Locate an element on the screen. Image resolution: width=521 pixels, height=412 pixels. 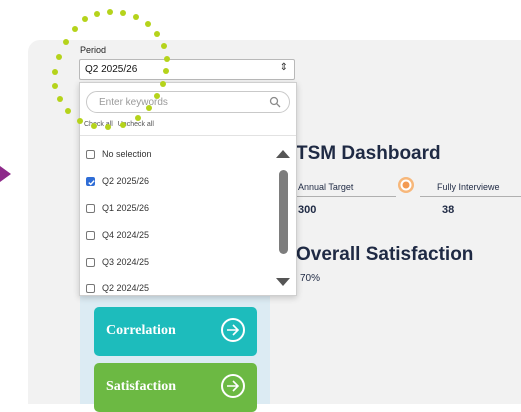
divider is located at coordinates (188, 135).